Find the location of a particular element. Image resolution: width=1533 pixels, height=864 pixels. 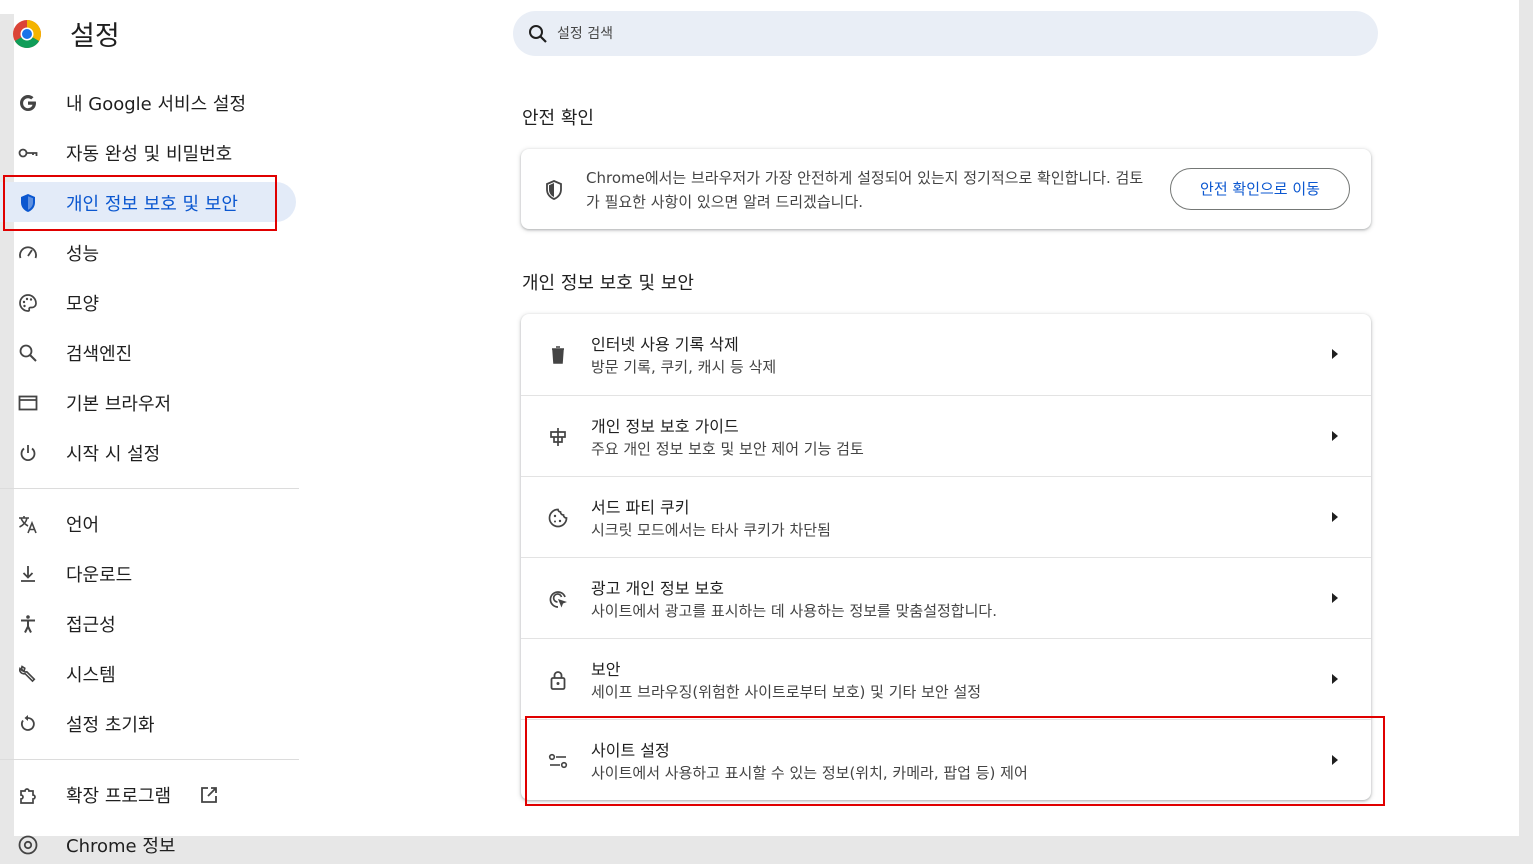

palette-icon is located at coordinates (28, 303).